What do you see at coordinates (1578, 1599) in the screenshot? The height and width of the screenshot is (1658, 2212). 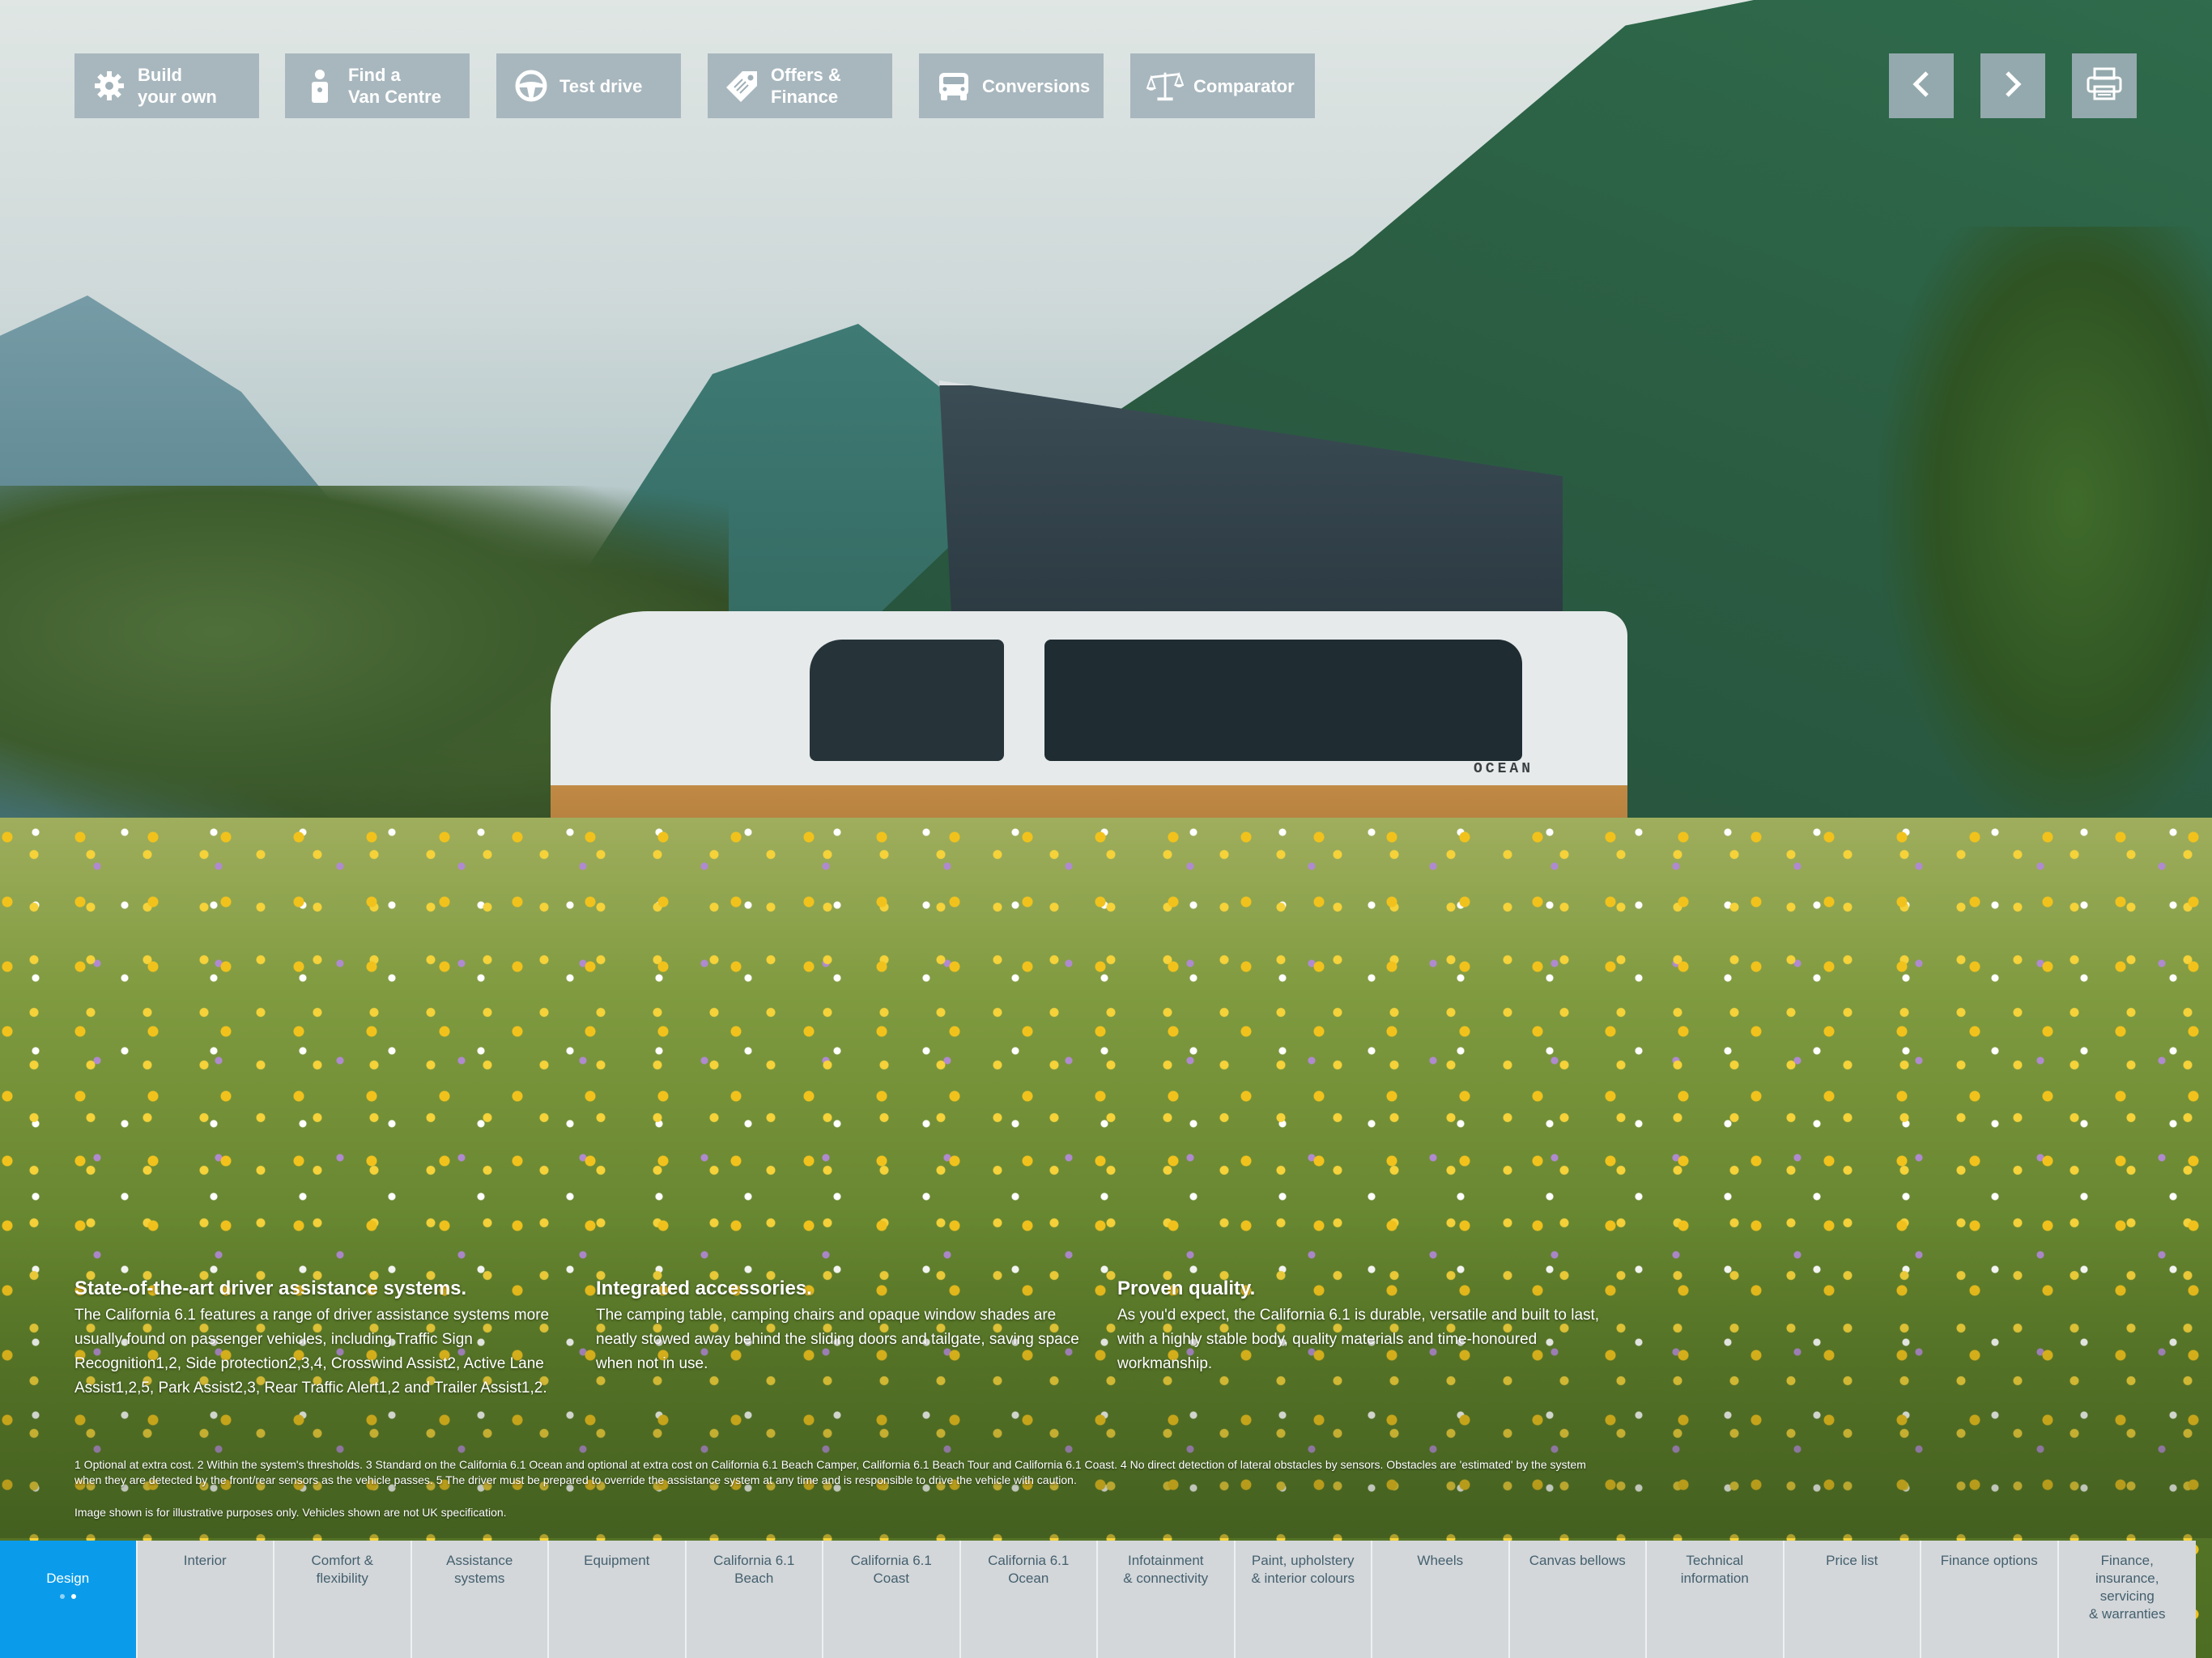 I see `nav-tab-canvas-bellows: Canvas bellows` at bounding box center [1578, 1599].